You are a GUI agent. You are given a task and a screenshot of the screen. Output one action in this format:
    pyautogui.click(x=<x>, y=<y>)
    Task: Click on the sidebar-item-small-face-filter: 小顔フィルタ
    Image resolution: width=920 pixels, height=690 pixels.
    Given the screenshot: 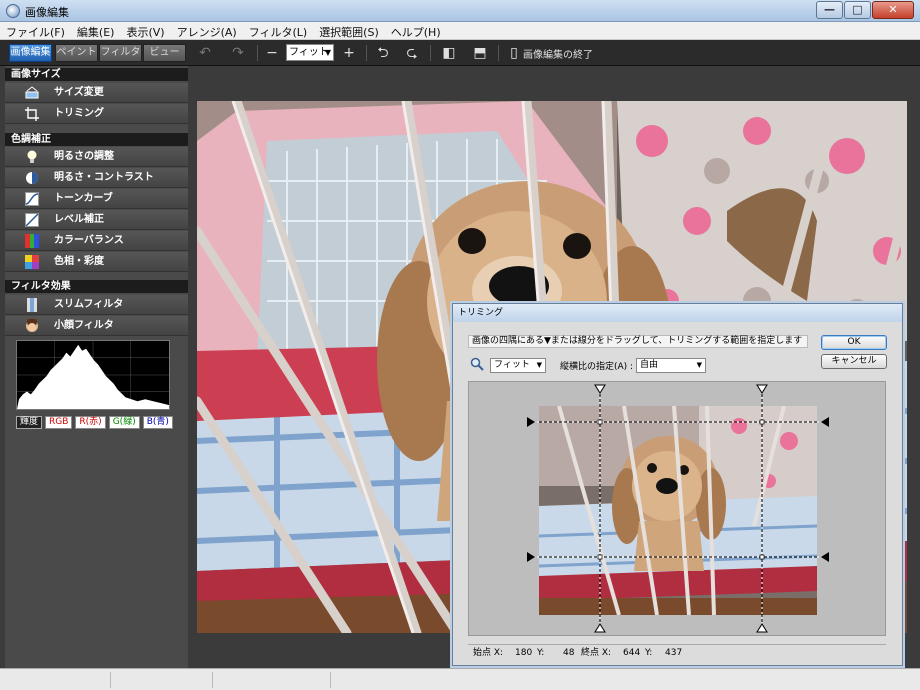 What is the action you would take?
    pyautogui.click(x=96, y=326)
    